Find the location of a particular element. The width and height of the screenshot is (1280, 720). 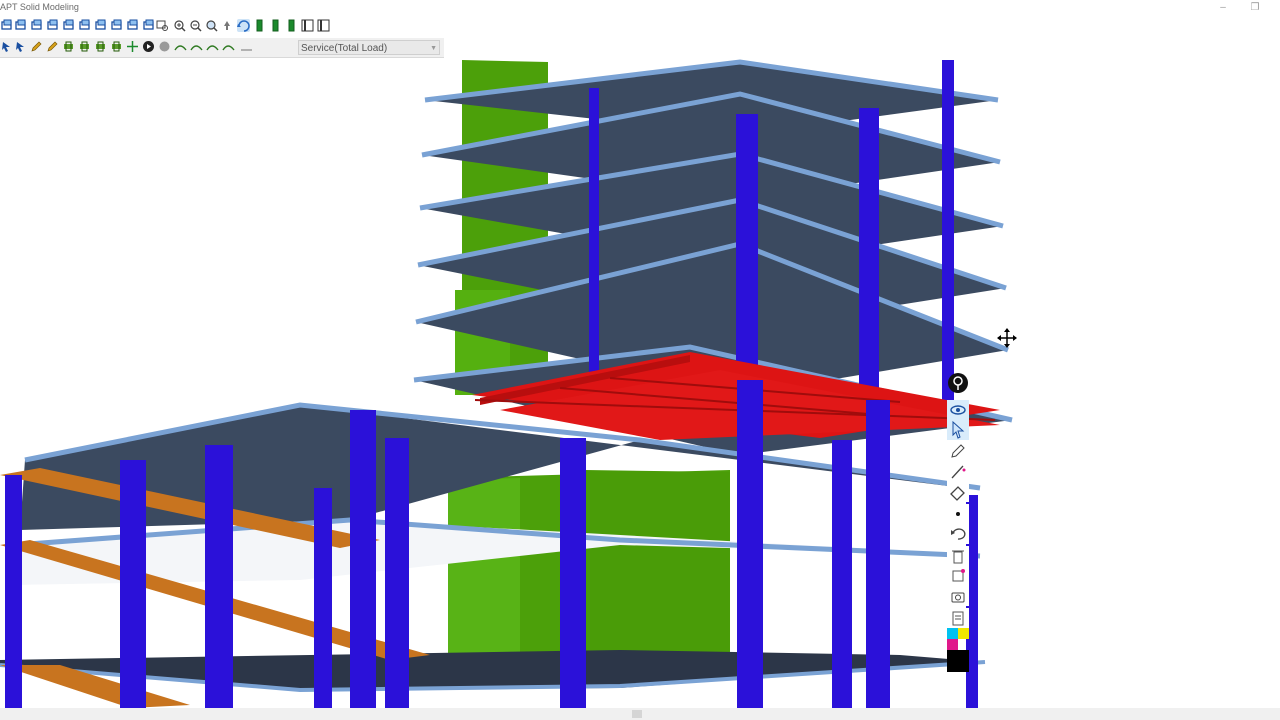

pan-icon is located at coordinates (227, 25).